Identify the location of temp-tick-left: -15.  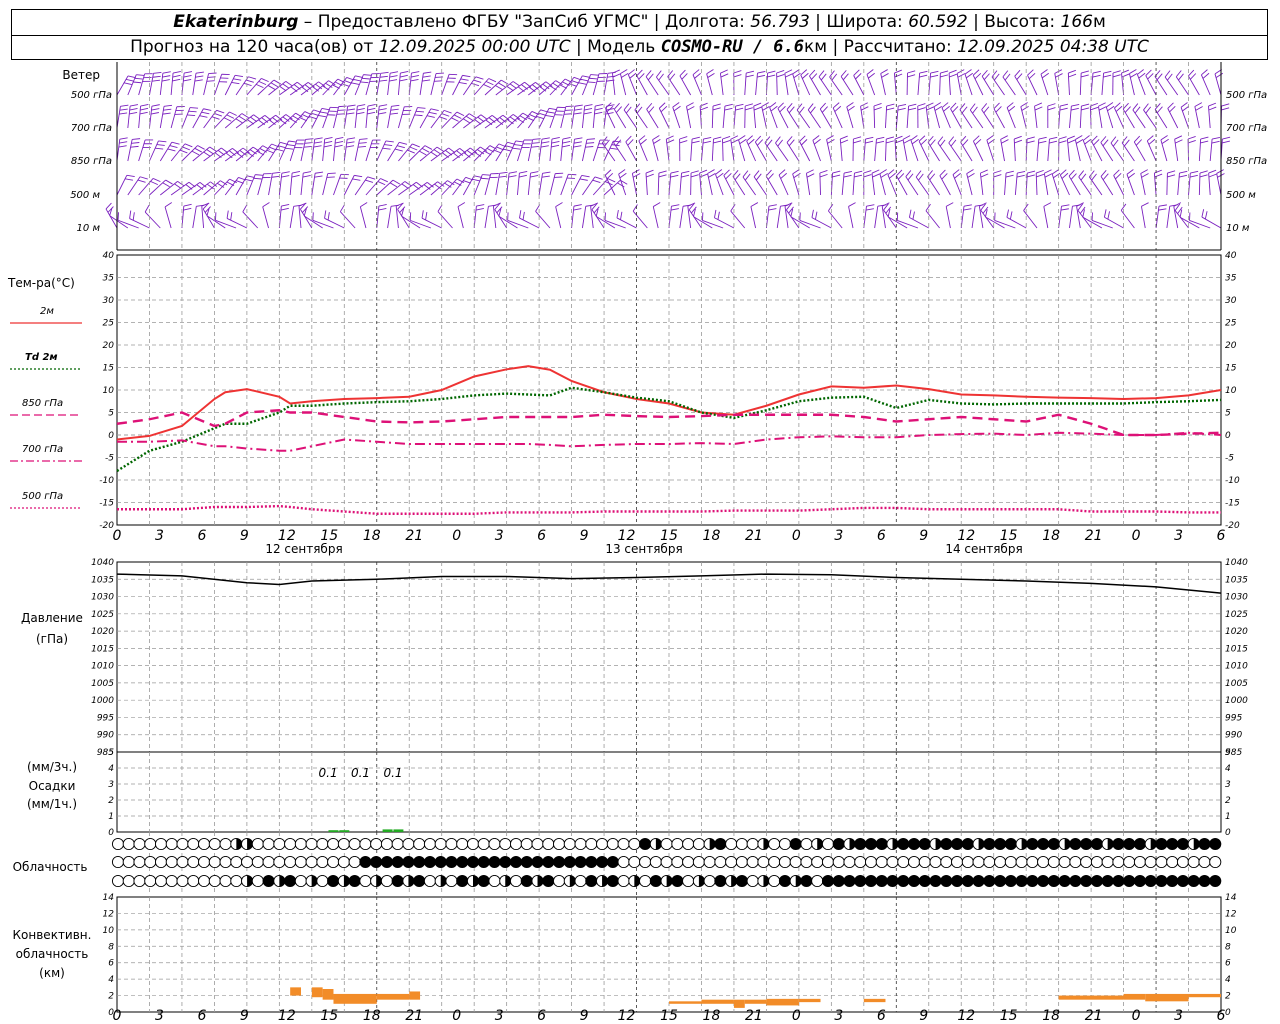
(106, 504).